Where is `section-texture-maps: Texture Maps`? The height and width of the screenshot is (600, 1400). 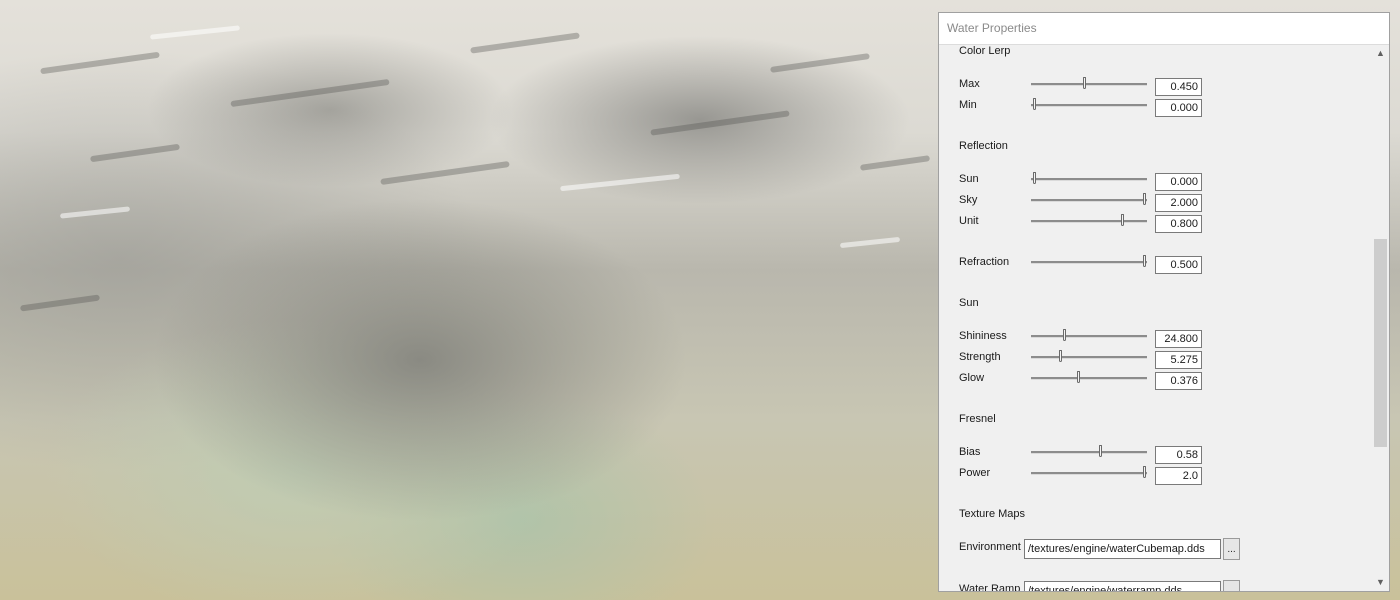
section-texture-maps: Texture Maps is located at coordinates (992, 514).